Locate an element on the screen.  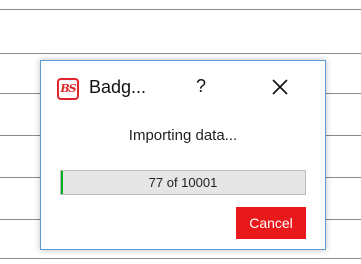
cancel-button: Cancel is located at coordinates (271, 223).